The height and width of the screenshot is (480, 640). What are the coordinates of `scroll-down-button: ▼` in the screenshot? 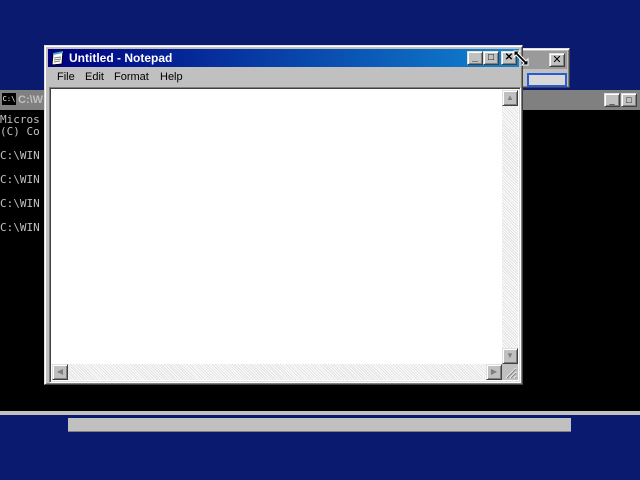 It's located at (510, 356).